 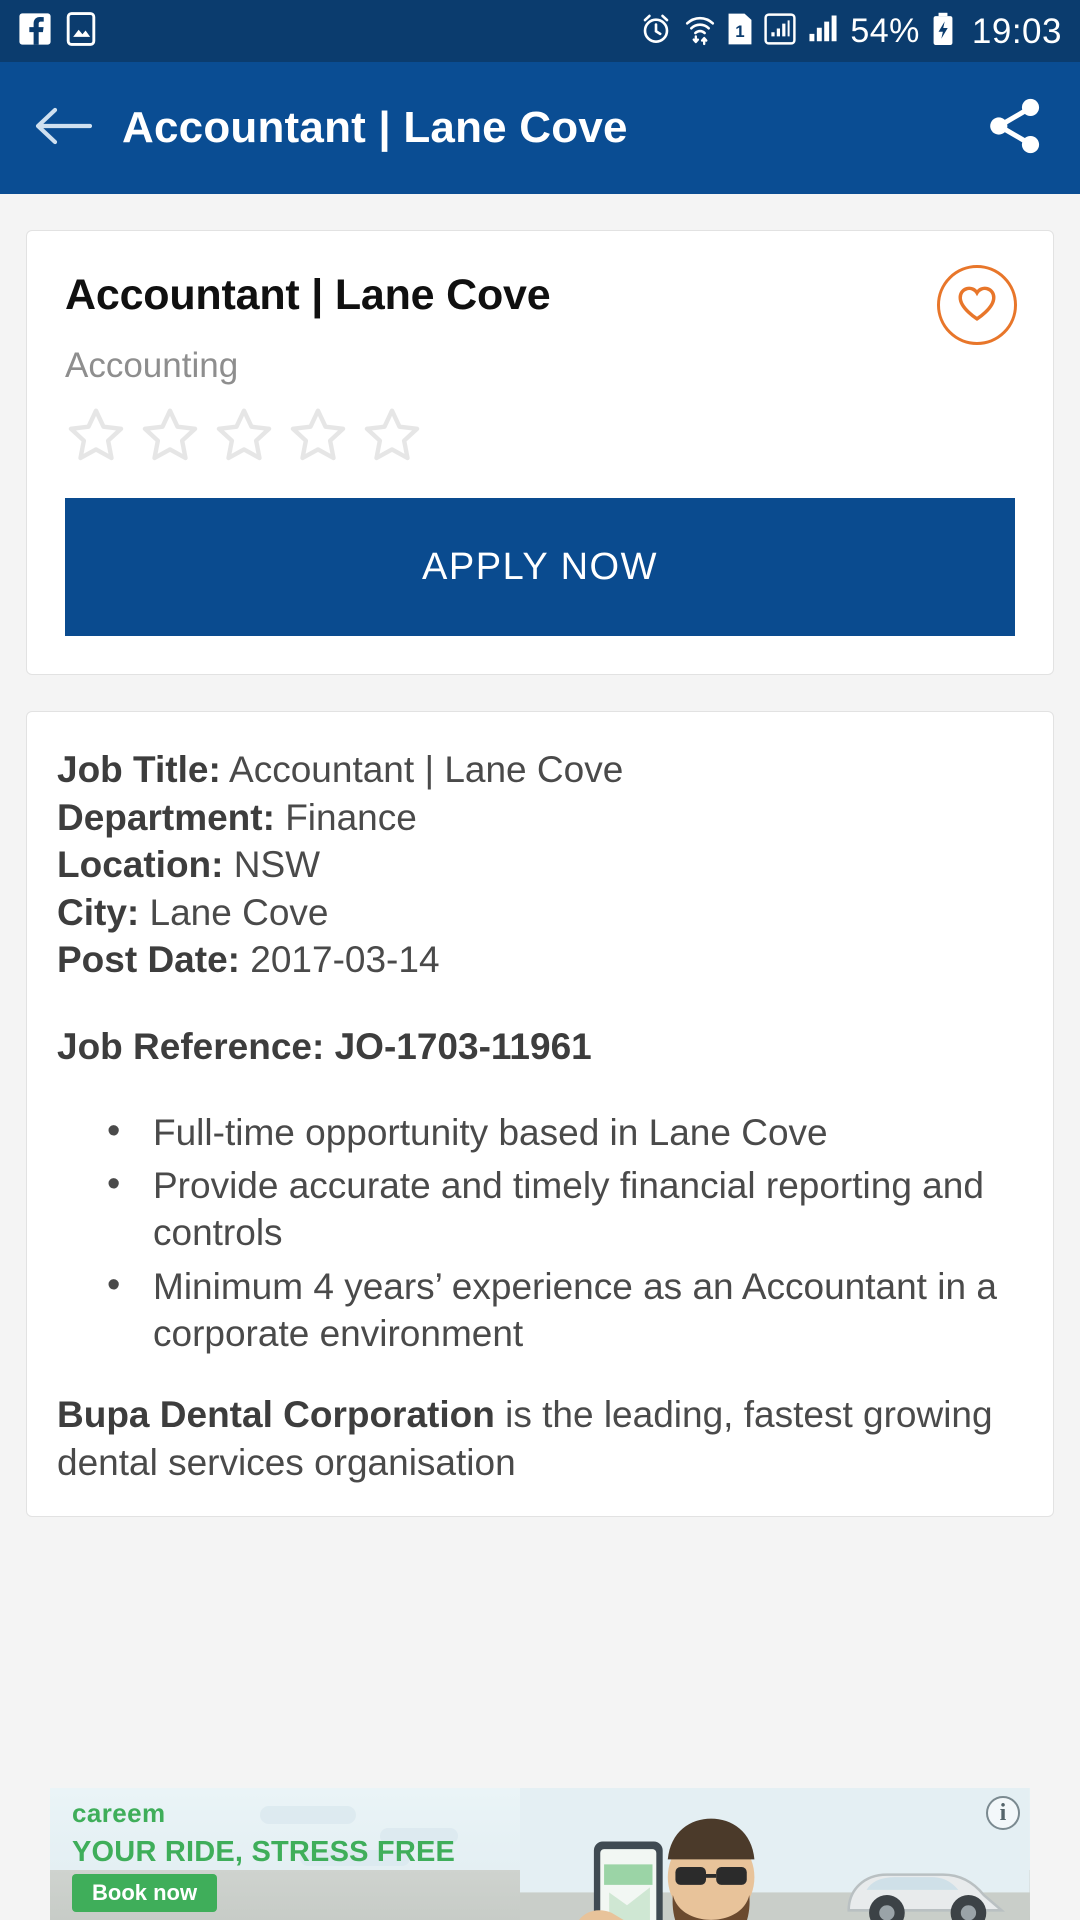 I want to click on job-reference-heading: Job Reference: JO-1703-11961, so click(x=324, y=1047).